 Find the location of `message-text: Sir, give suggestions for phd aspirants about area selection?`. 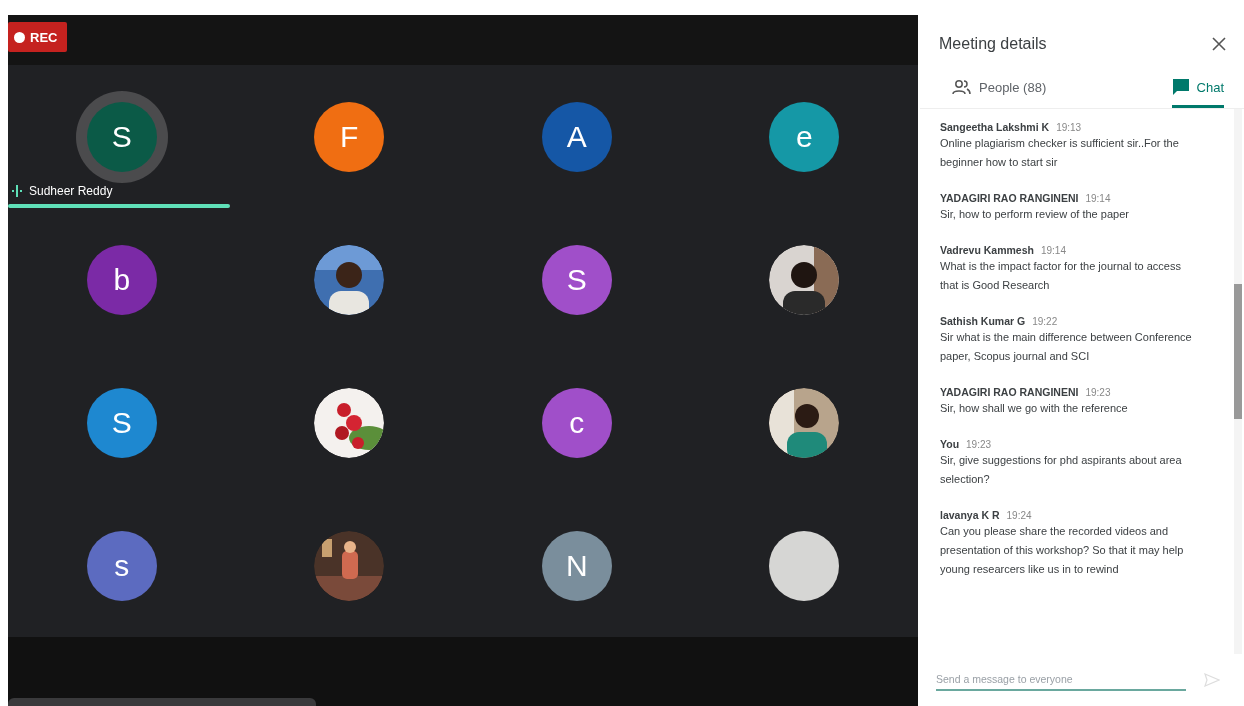

message-text: Sir, give suggestions for phd aspirants about area selection? is located at coordinates (1061, 470).